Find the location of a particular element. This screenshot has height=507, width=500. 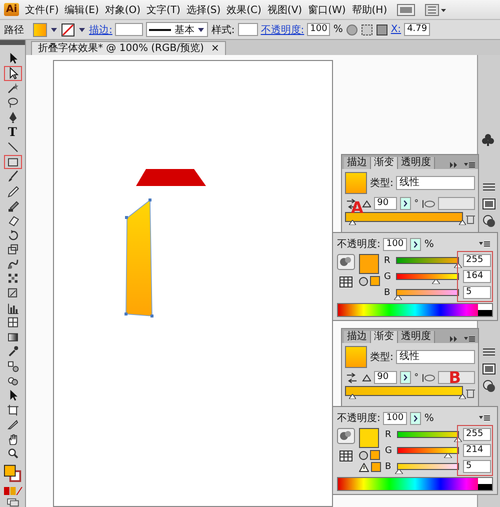

type-tool: T is located at coordinates (13, 132).